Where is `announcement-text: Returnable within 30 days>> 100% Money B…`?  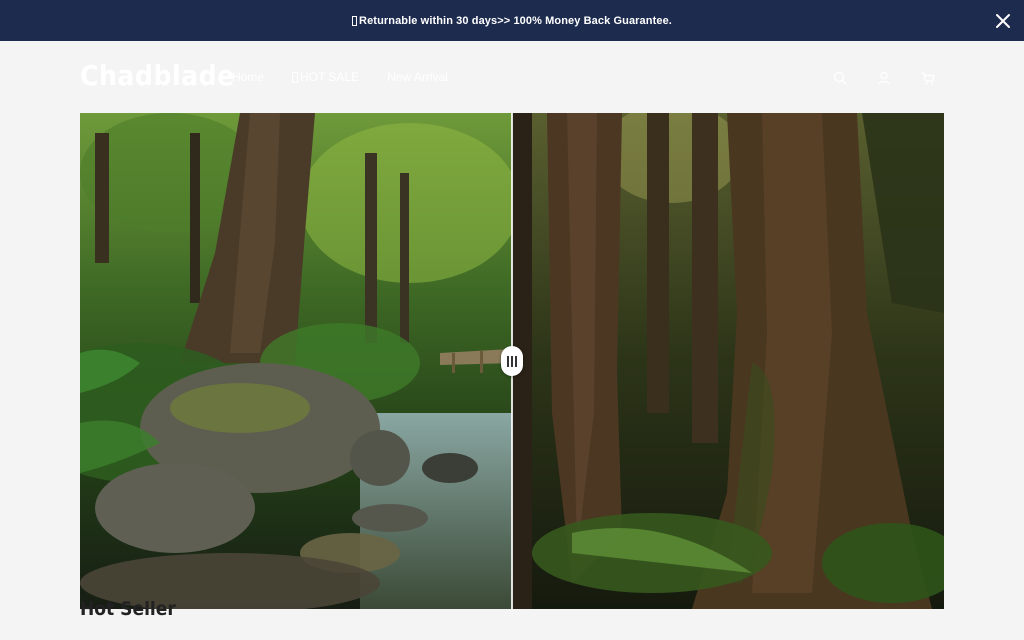
announcement-text: Returnable within 30 days>> 100% Money B… is located at coordinates (515, 20).